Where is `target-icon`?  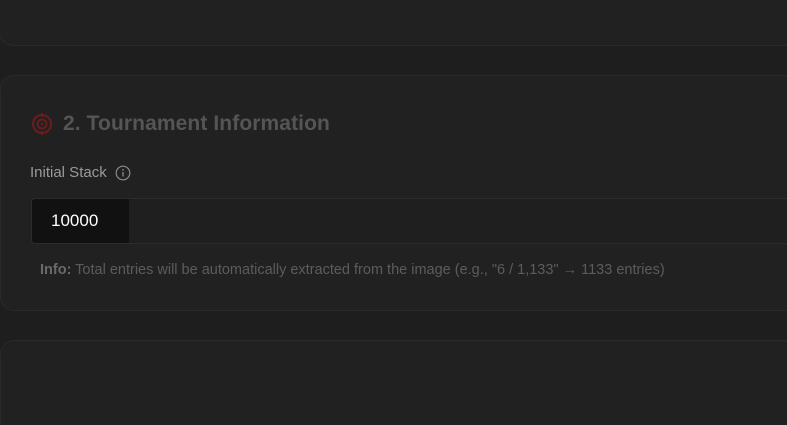
target-icon is located at coordinates (42, 124).